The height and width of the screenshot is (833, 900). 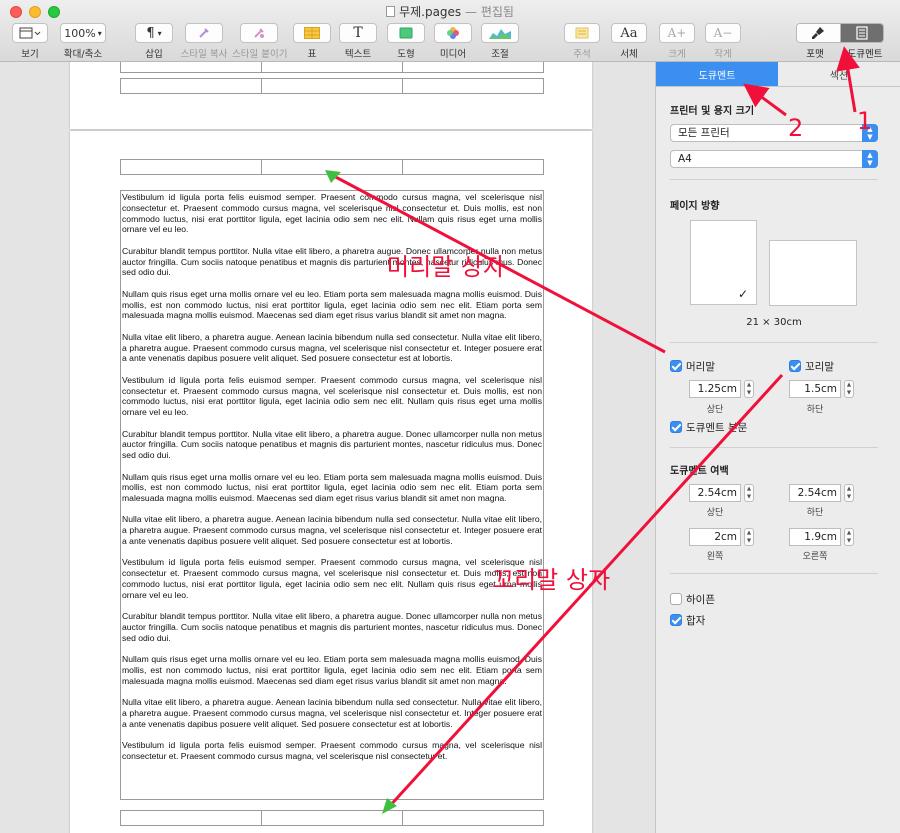 I want to click on text-button: T 텍스트, so click(x=358, y=41).